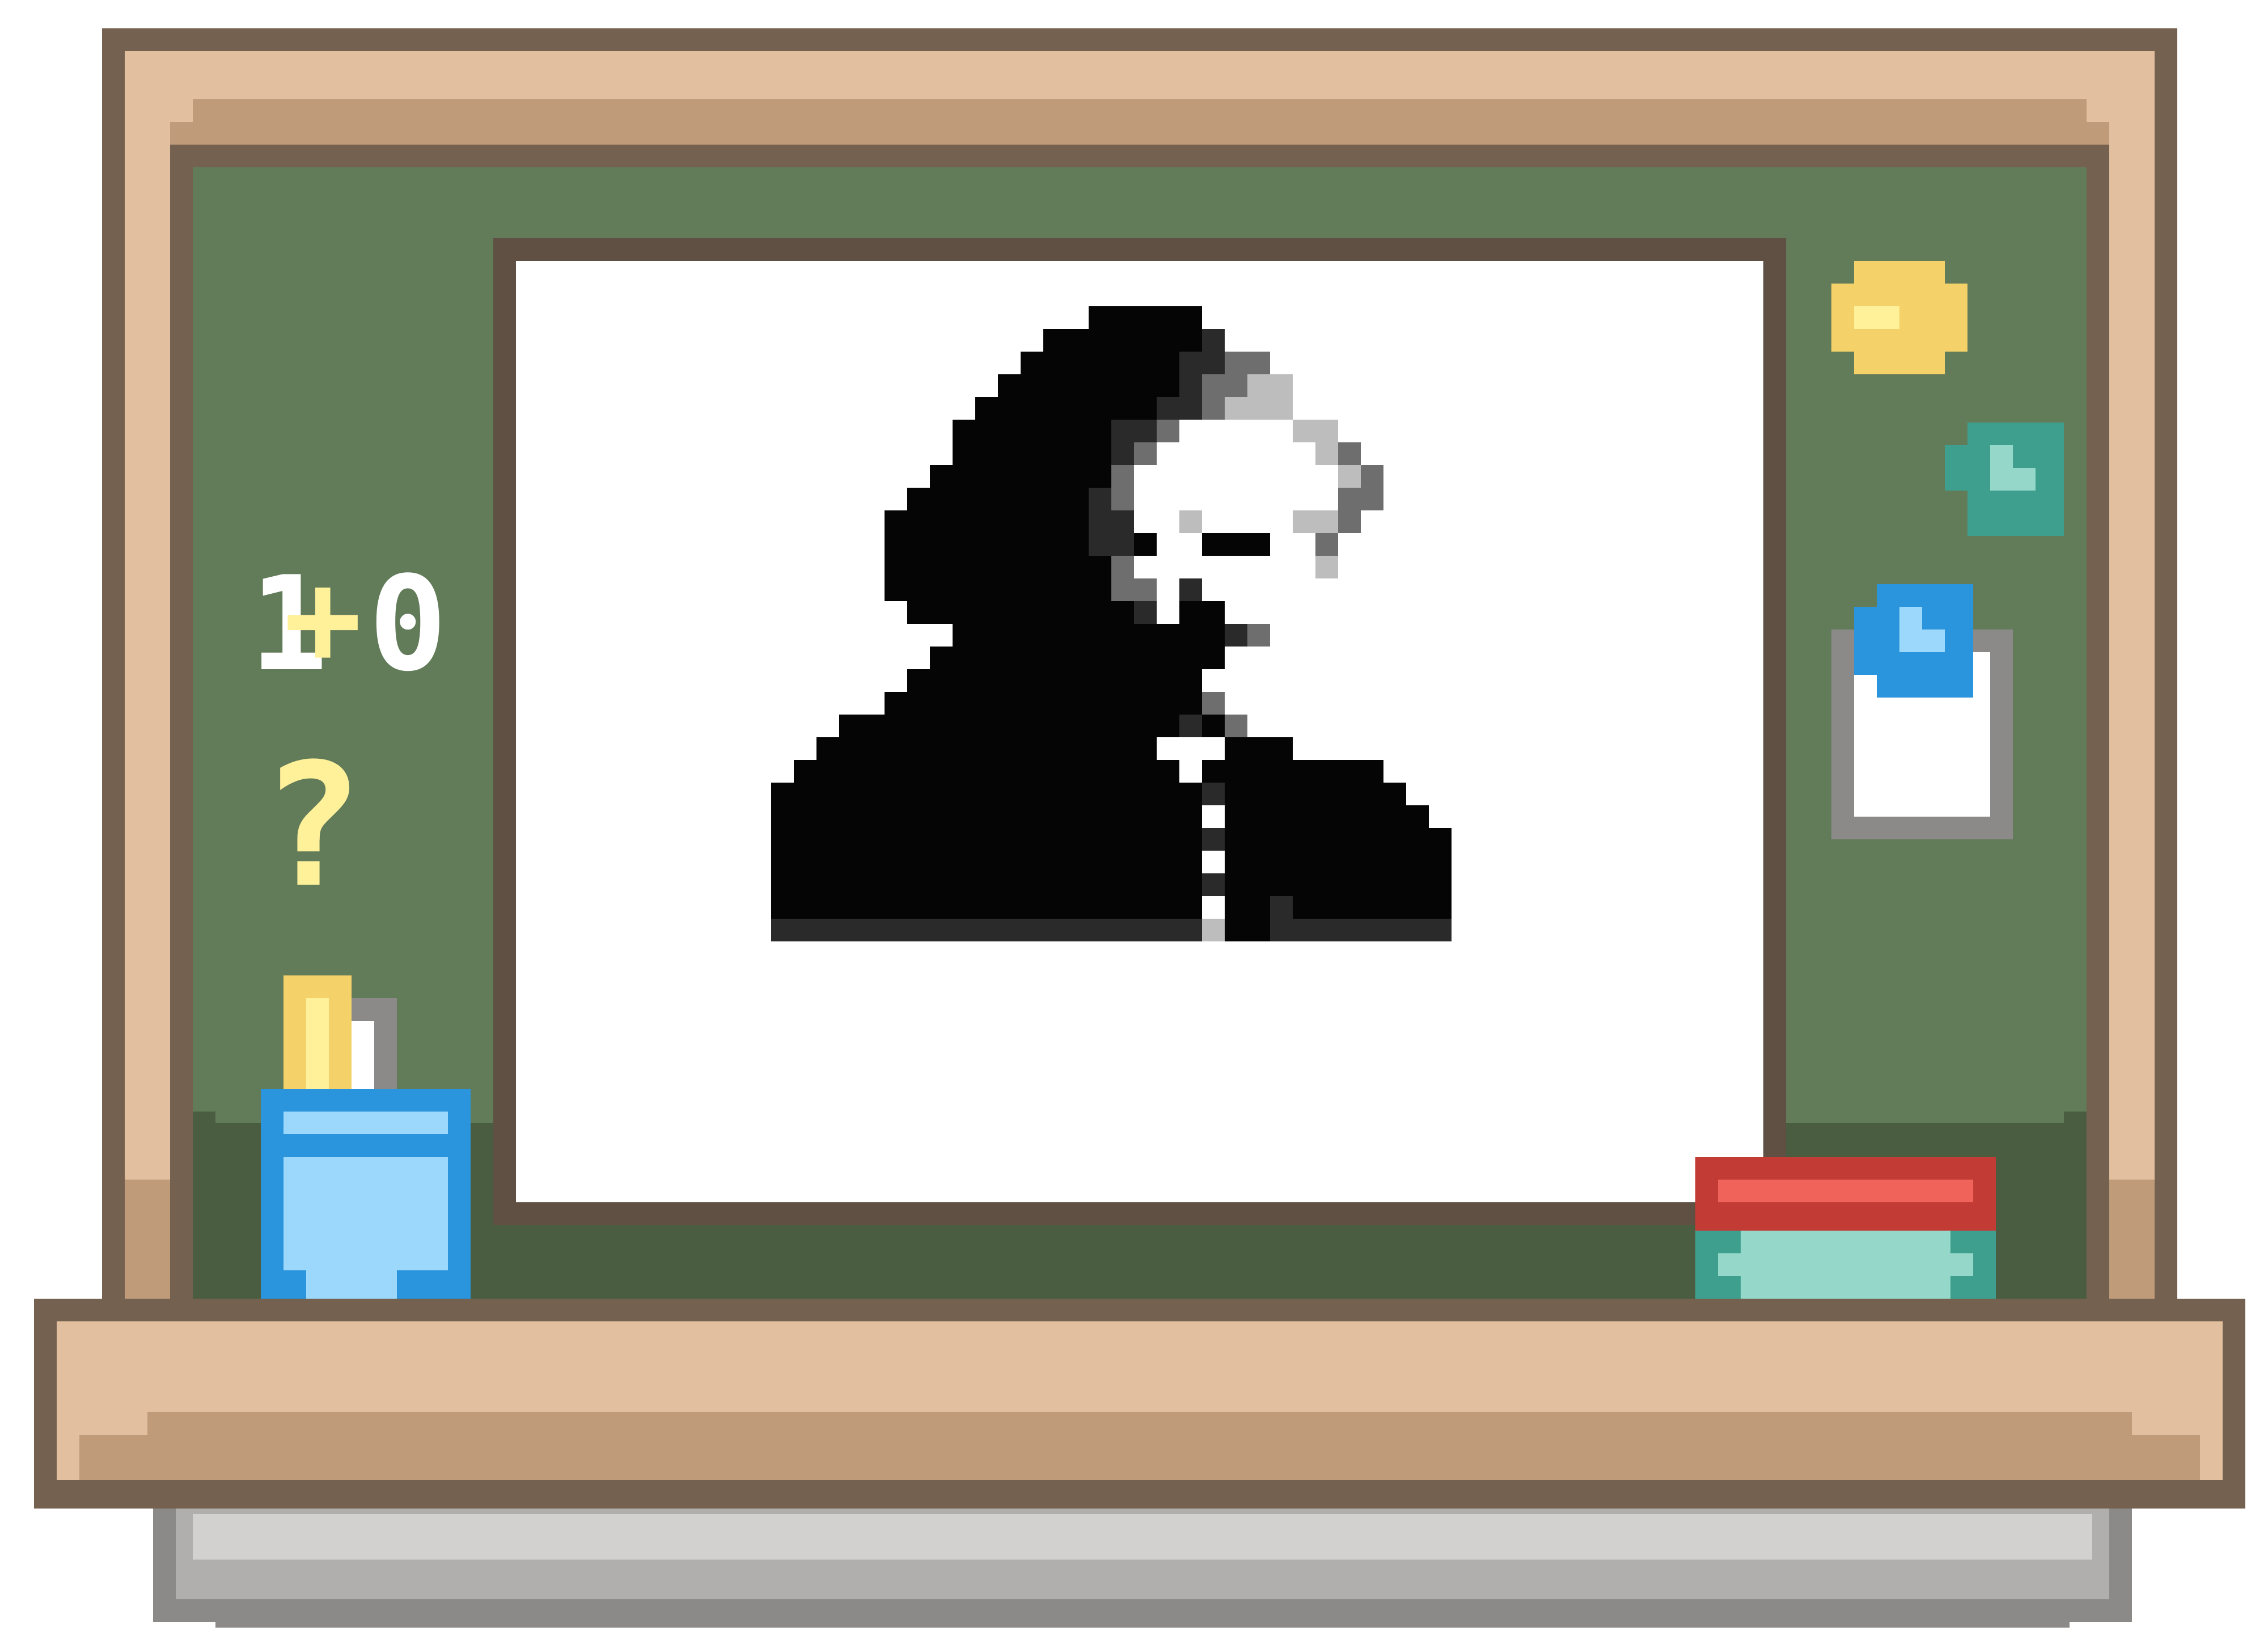  Describe the element at coordinates (1139, 1404) in the screenshot. I see `chalk-ledge` at that location.